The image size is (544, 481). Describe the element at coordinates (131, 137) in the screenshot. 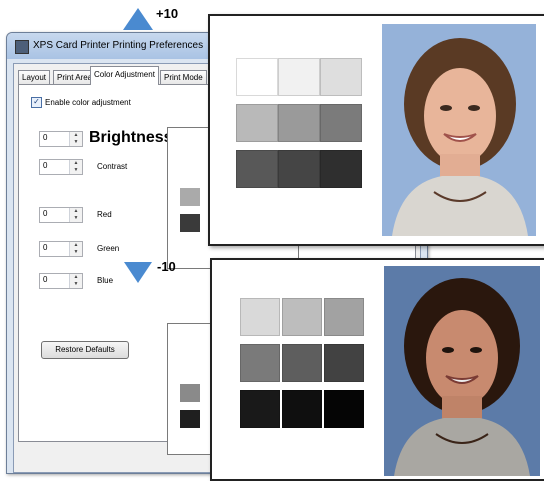

I see `brightness-label: Brightness` at that location.